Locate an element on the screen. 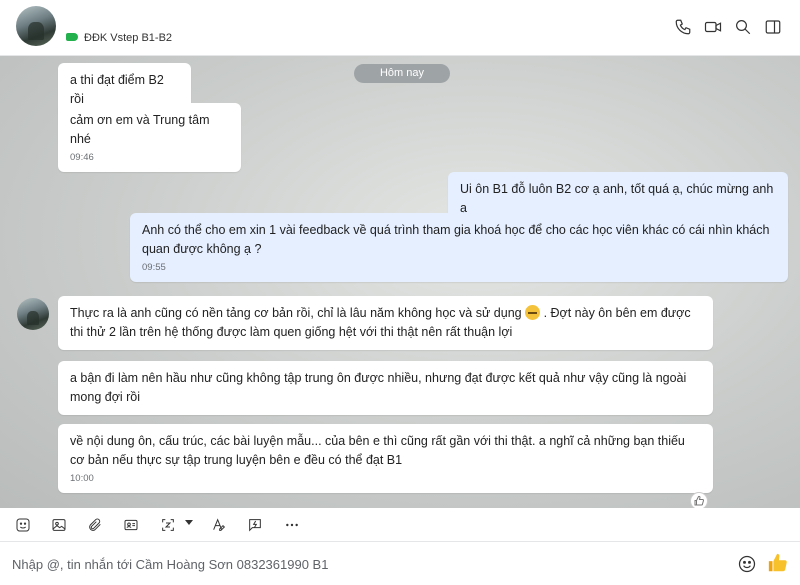 The image size is (800, 585). urgent-message-icon is located at coordinates (255, 525).